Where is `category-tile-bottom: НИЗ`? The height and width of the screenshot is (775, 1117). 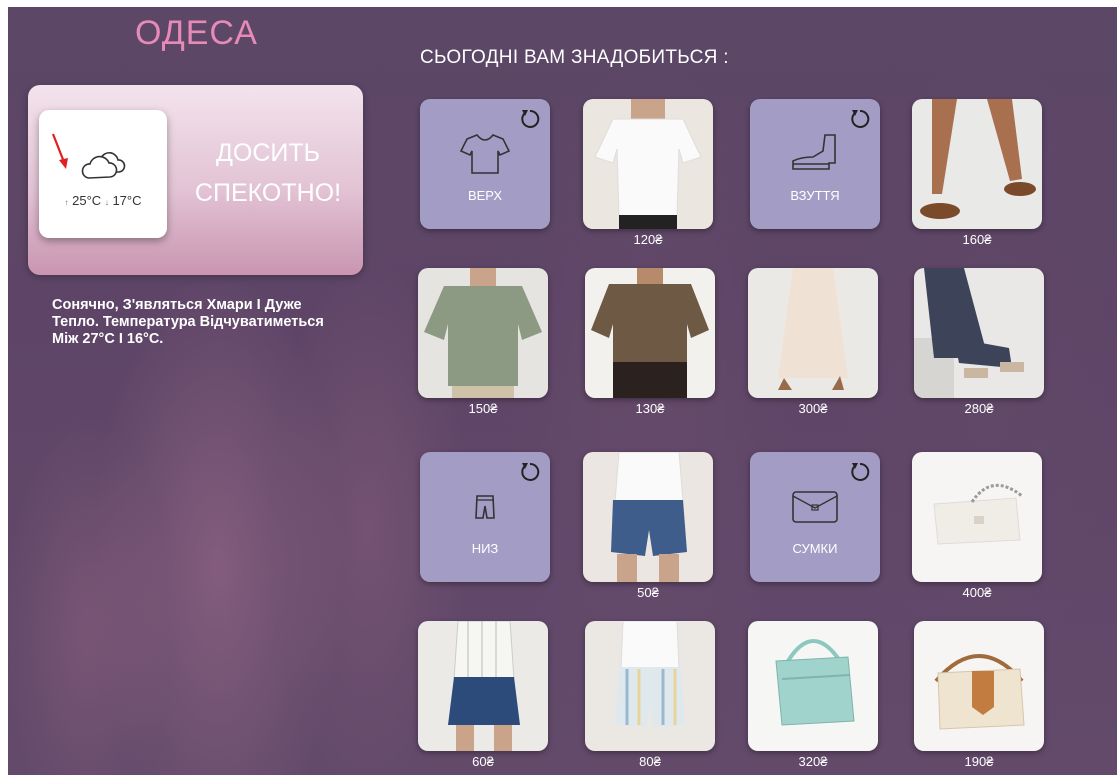
category-tile-bottom: НИЗ is located at coordinates (485, 517).